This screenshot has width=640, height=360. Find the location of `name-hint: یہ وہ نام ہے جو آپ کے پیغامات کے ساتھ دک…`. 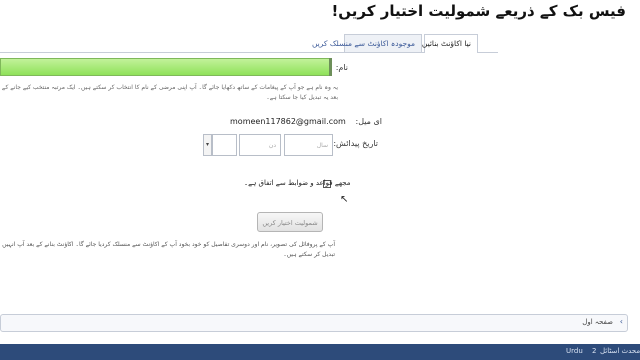

name-hint: یہ وہ نام ہے جو آپ کے پیغامات کے ساتھ دک… is located at coordinates (169, 92).